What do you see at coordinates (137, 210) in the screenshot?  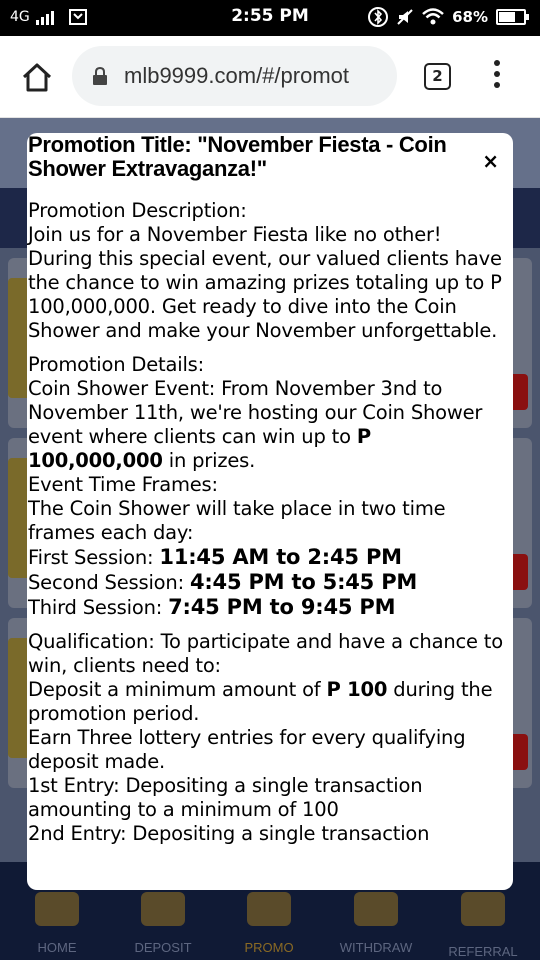 I see `description-heading: Promotion Description:` at bounding box center [137, 210].